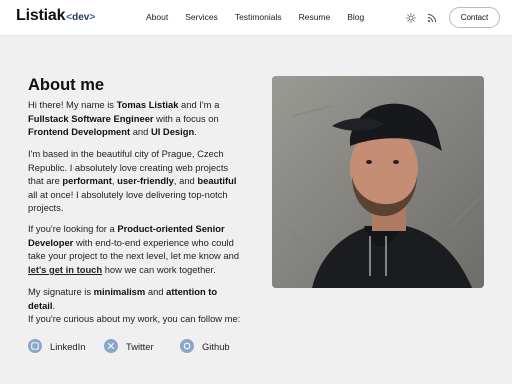  What do you see at coordinates (66, 85) in the screenshot?
I see `page-title: About me` at bounding box center [66, 85].